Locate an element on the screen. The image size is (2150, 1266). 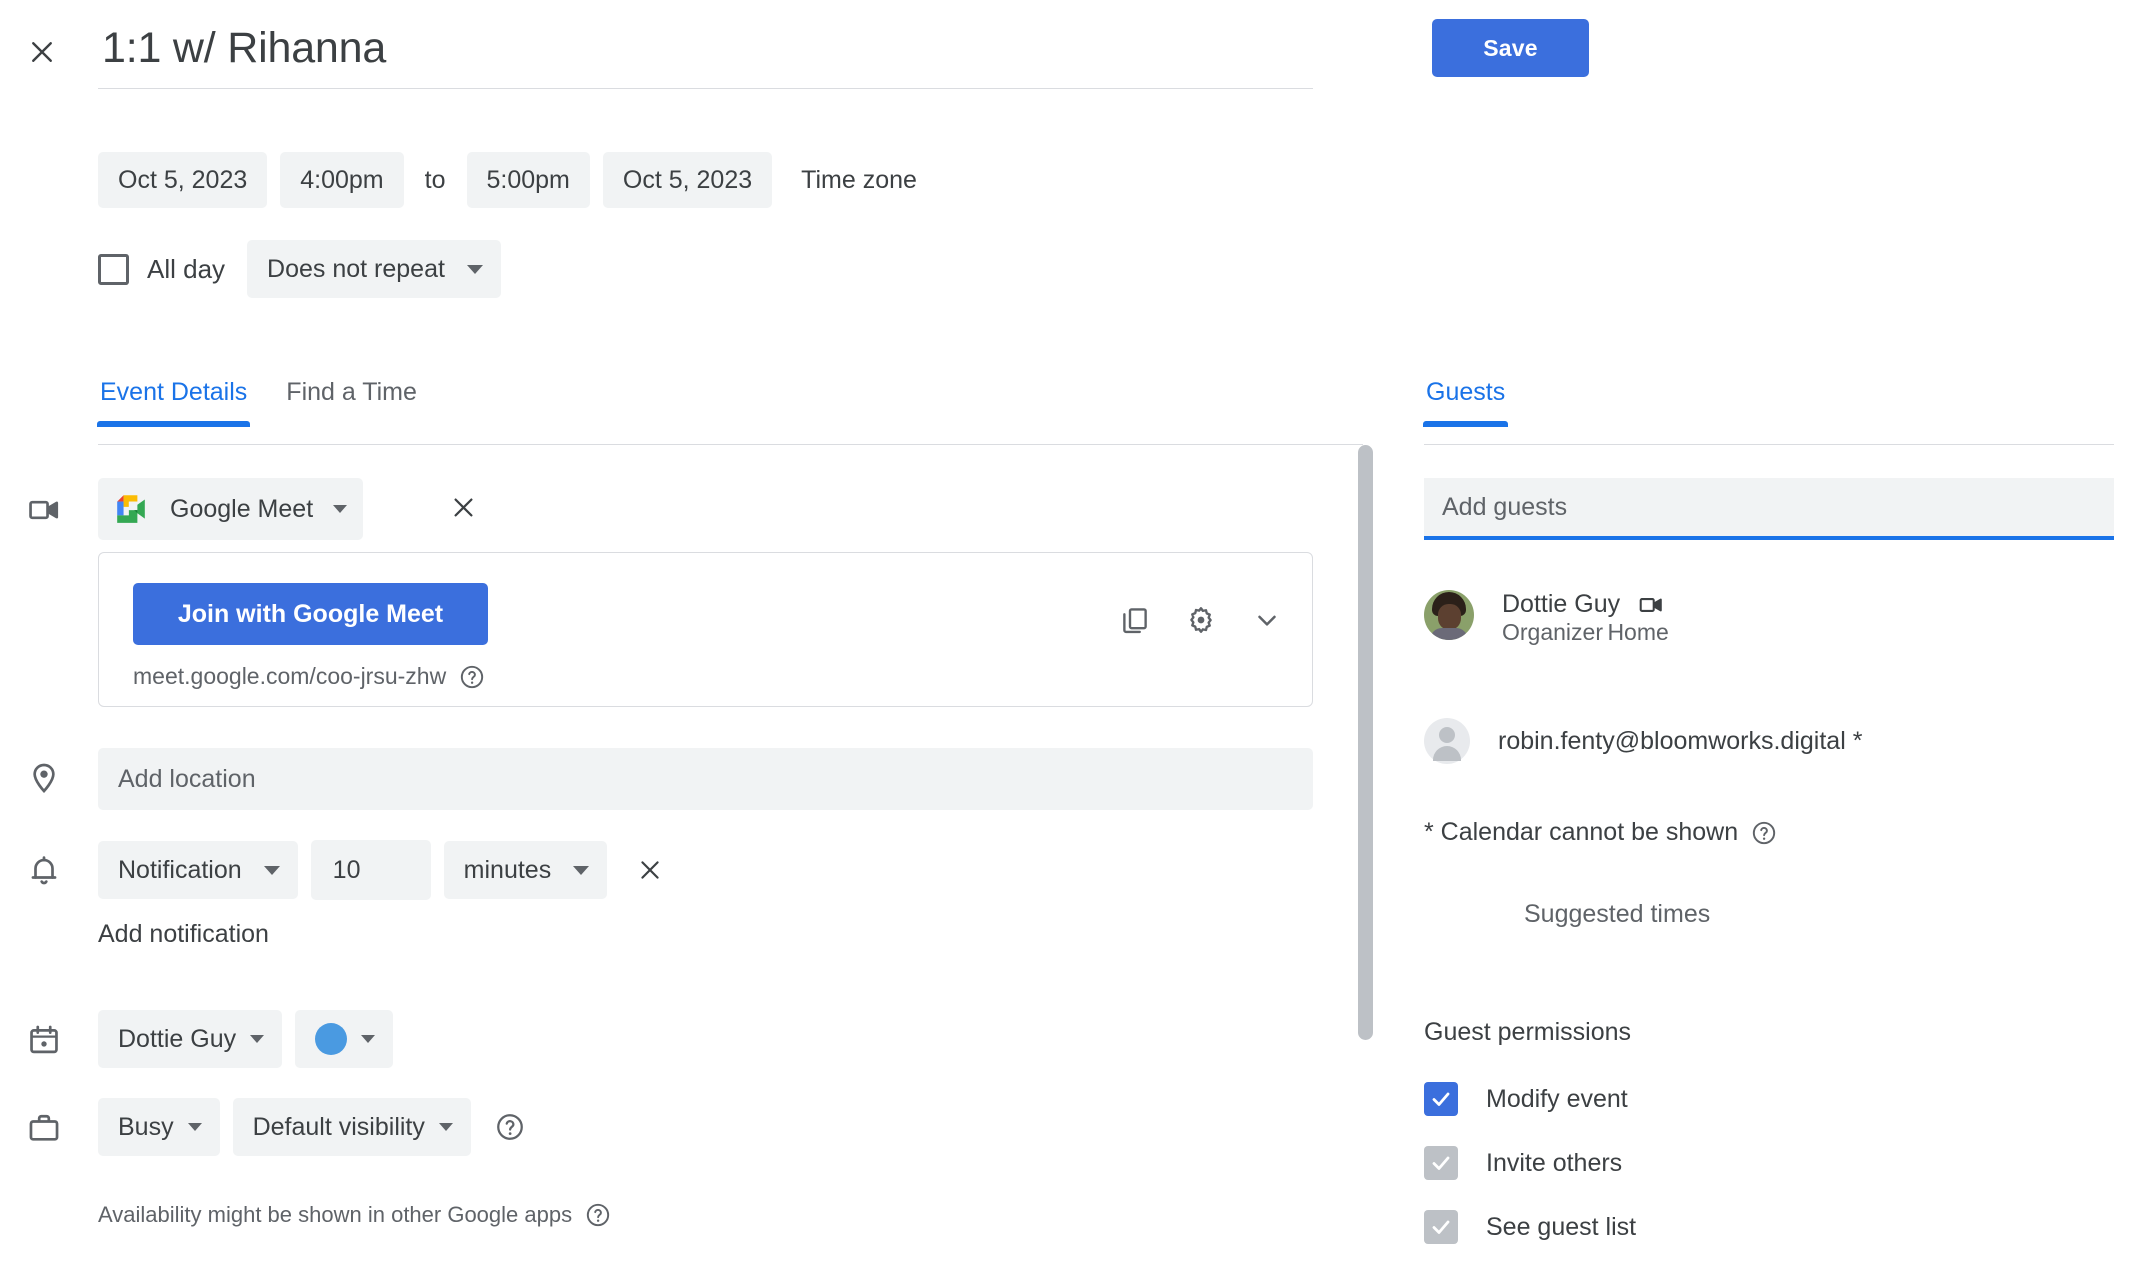
tab-guests: Guests is located at coordinates (1465, 402).